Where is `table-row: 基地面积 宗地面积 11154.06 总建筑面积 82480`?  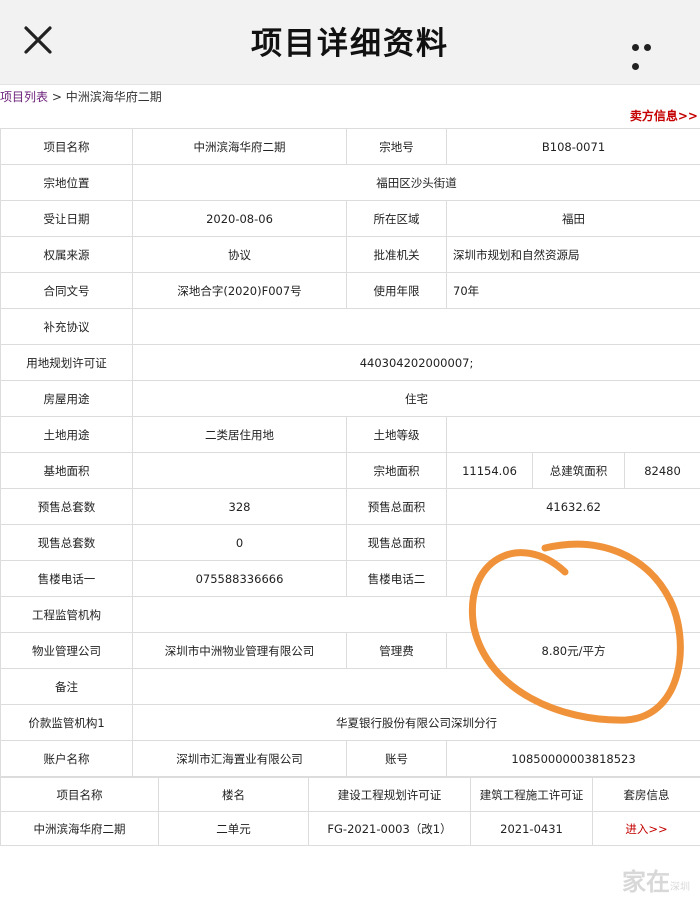 table-row: 基地面积 宗地面积 11154.06 总建筑面积 82480 is located at coordinates (350, 470).